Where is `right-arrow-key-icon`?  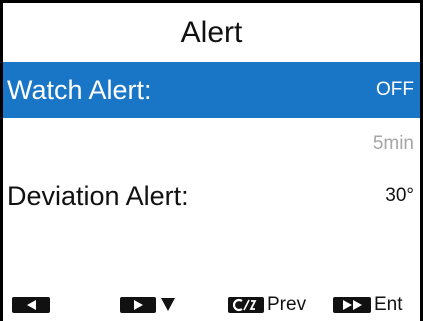
right-arrow-key-icon is located at coordinates (138, 304).